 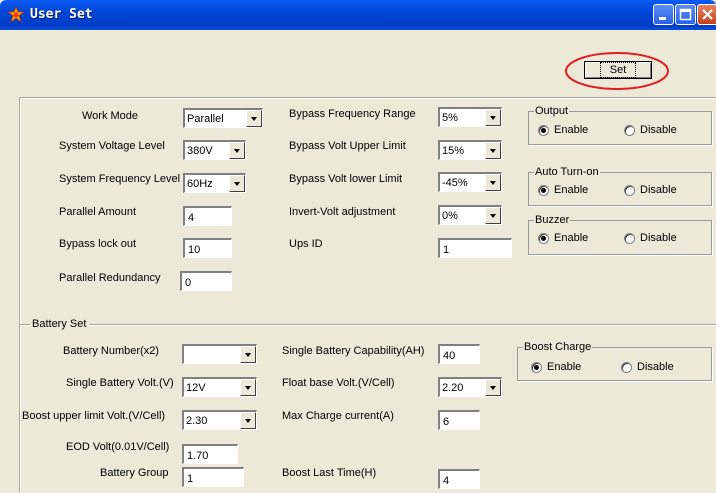 I want to click on buzzer-enable-radio: Enable, so click(x=563, y=238).